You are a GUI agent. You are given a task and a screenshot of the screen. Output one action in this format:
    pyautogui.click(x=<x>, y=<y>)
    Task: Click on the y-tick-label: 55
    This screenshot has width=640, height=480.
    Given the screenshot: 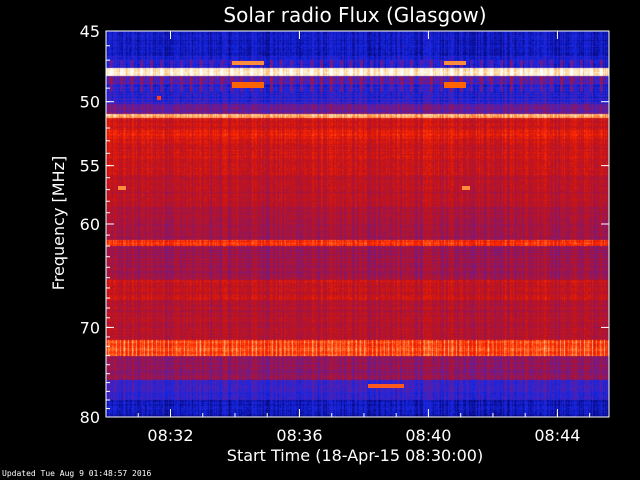 What is the action you would take?
    pyautogui.click(x=90, y=166)
    